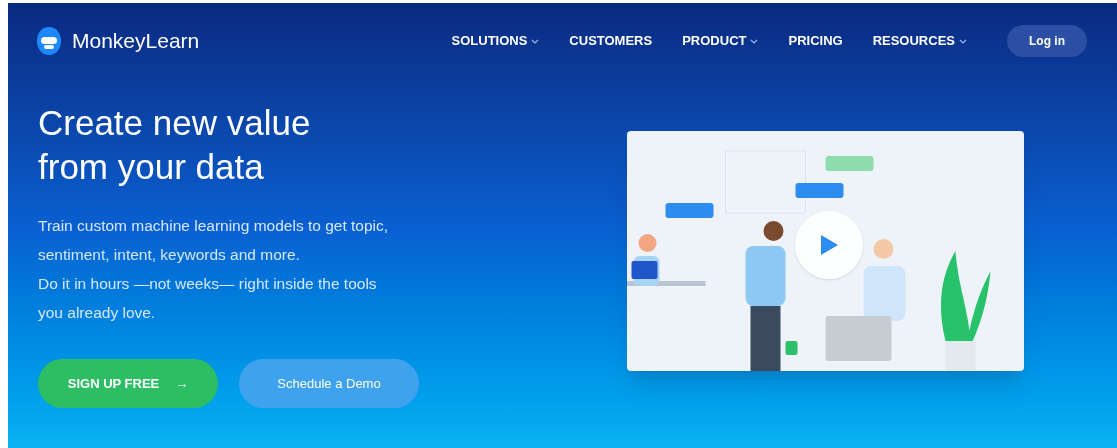 The height and width of the screenshot is (448, 1117). Describe the element at coordinates (720, 41) in the screenshot. I see `nav-link: PRODUCT` at that location.